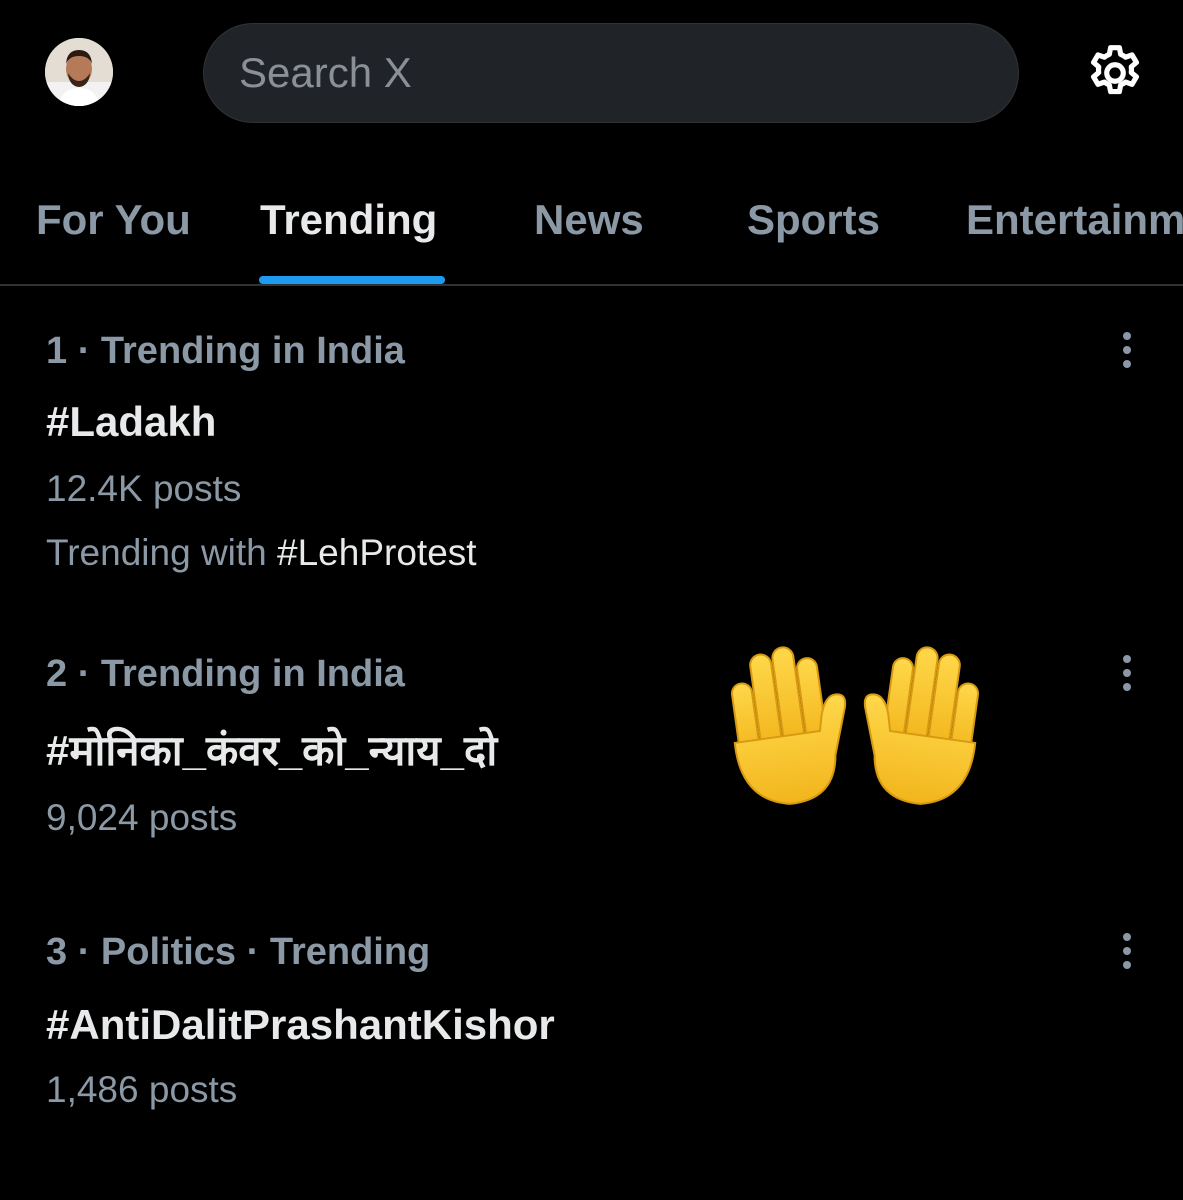 This screenshot has width=1183, height=1200. I want to click on tab-entertainment: Entertainment, so click(1074, 220).